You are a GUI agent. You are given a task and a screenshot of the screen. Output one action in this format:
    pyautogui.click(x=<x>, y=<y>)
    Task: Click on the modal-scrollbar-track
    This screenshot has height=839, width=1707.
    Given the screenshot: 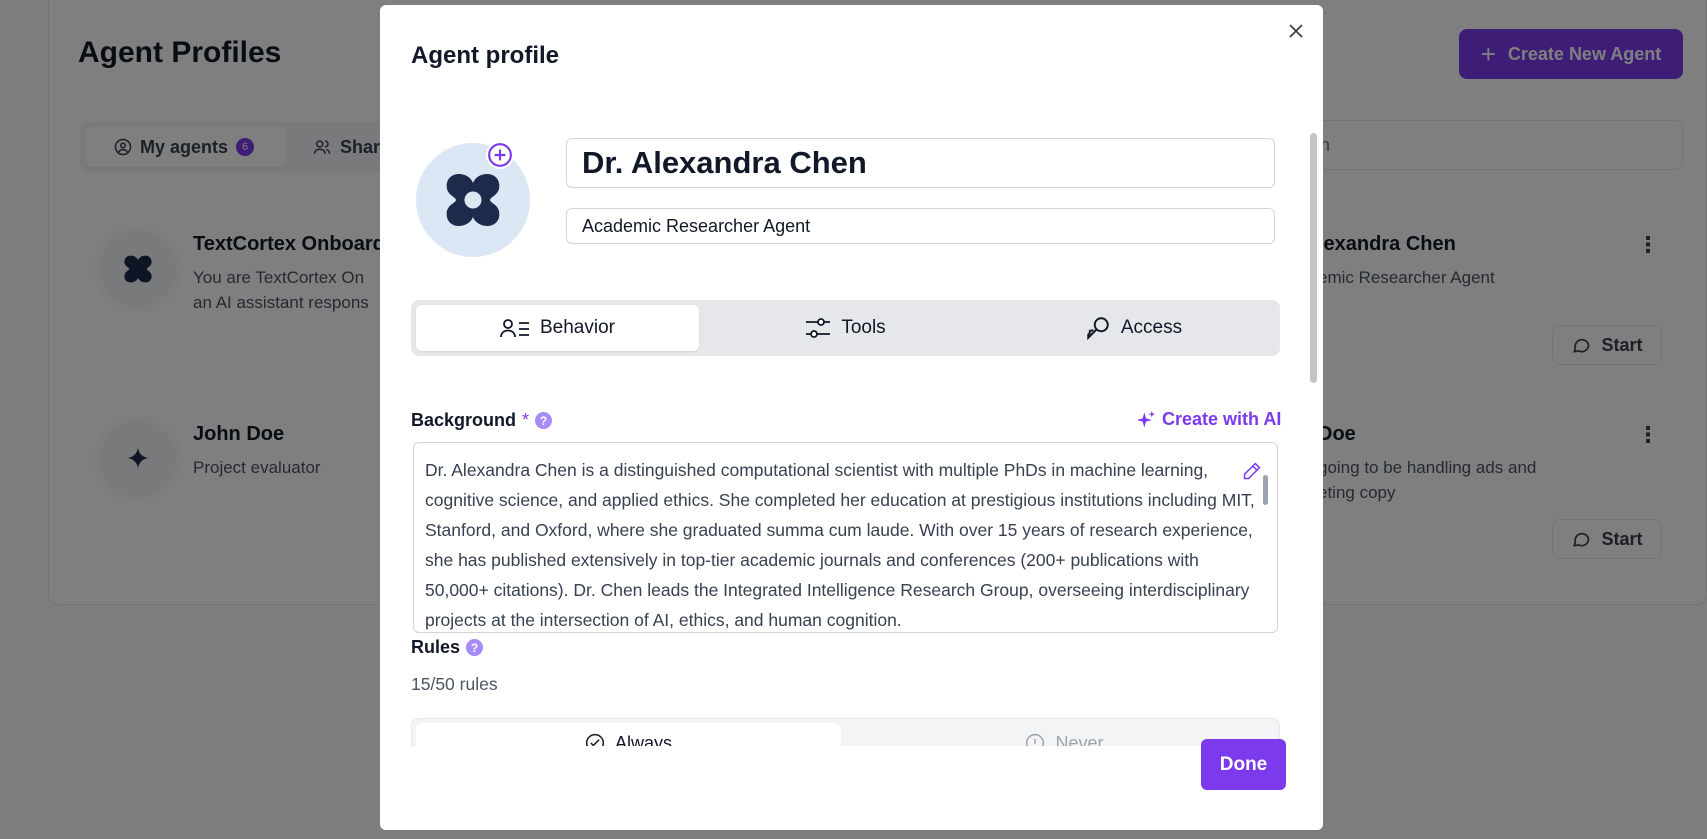 What is the action you would take?
    pyautogui.click(x=1314, y=417)
    